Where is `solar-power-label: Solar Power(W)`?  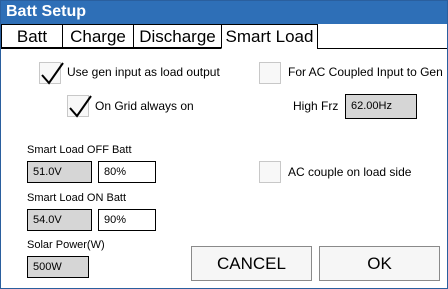 solar-power-label: Solar Power(W) is located at coordinates (66, 245).